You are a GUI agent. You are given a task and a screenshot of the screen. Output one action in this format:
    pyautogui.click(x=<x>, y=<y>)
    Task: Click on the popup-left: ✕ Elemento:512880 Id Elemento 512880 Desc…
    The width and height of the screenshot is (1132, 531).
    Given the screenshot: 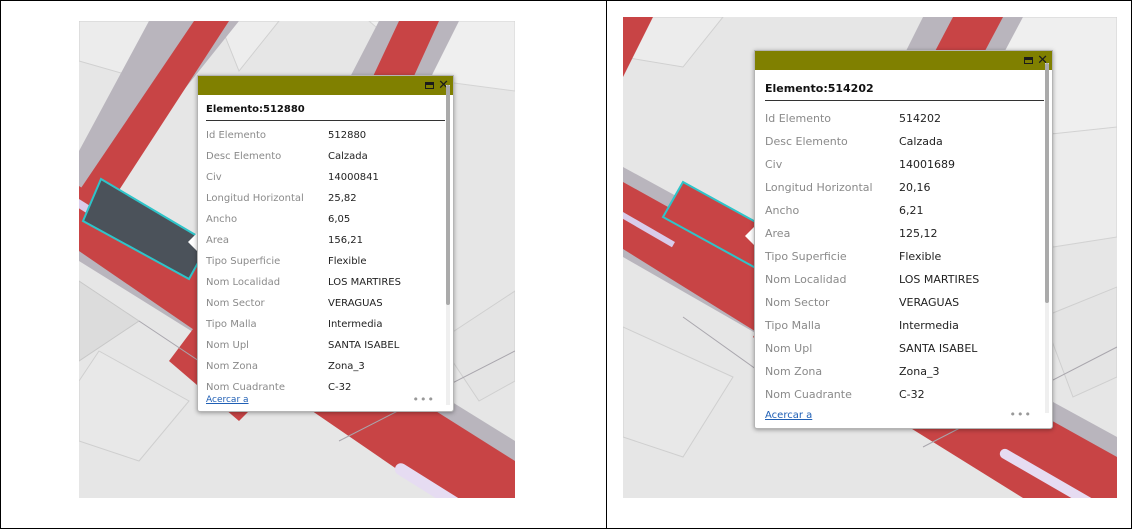 What is the action you would take?
    pyautogui.click(x=325, y=243)
    